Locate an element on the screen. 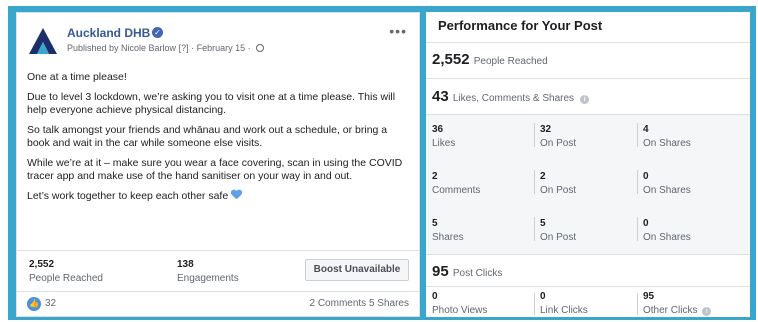 The width and height of the screenshot is (758, 322). people-reached-value: 2,552 is located at coordinates (42, 264).